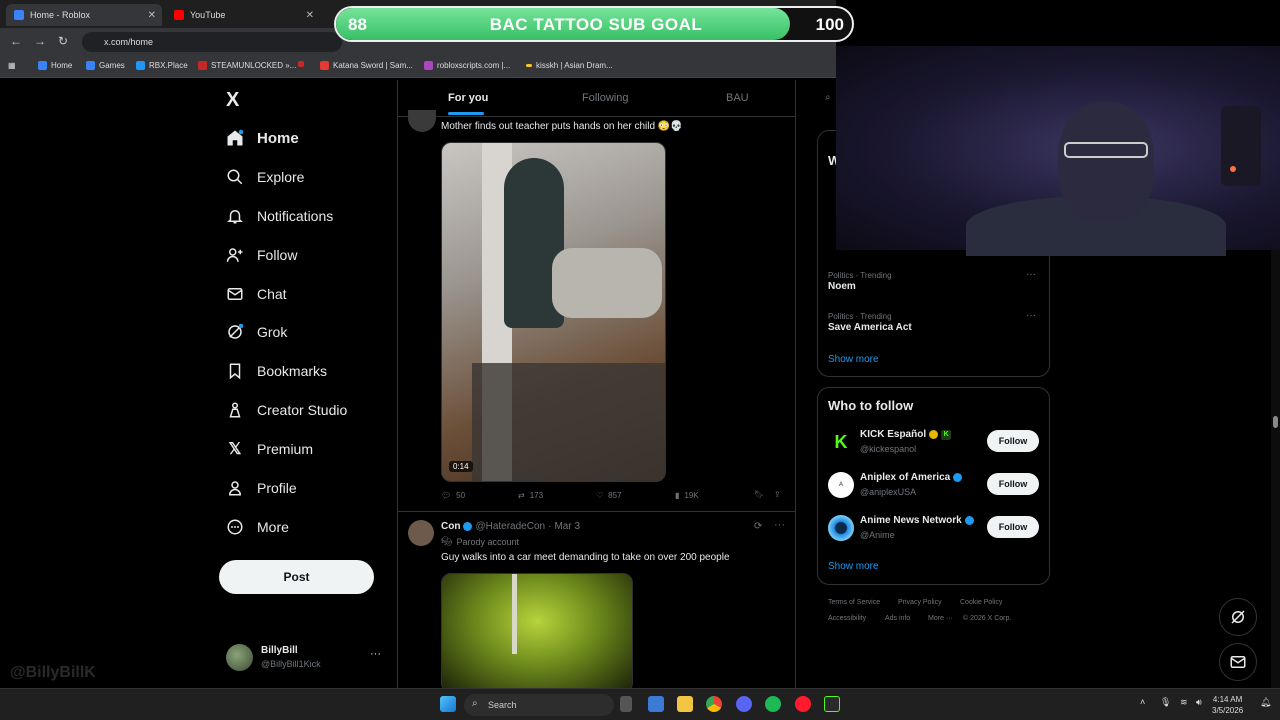  What do you see at coordinates (870, 327) in the screenshot?
I see `trend-item-save-america-act: Save America Act` at bounding box center [870, 327].